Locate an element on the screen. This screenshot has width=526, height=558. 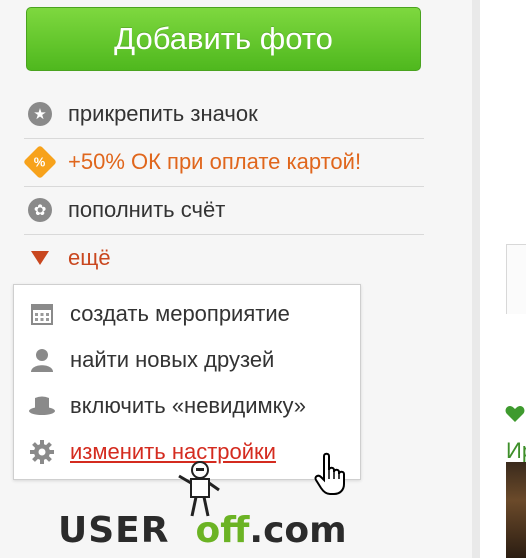
ok-percent-icon: % is located at coordinates (40, 162).